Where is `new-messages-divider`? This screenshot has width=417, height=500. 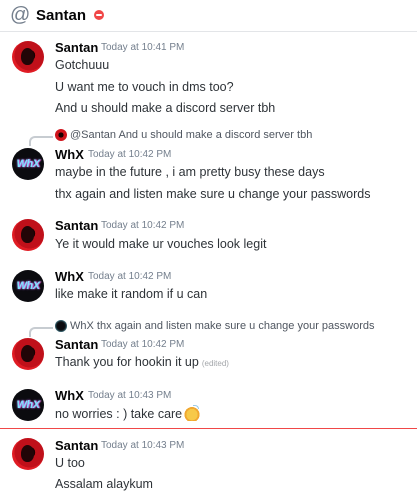
new-messages-divider is located at coordinates (208, 428).